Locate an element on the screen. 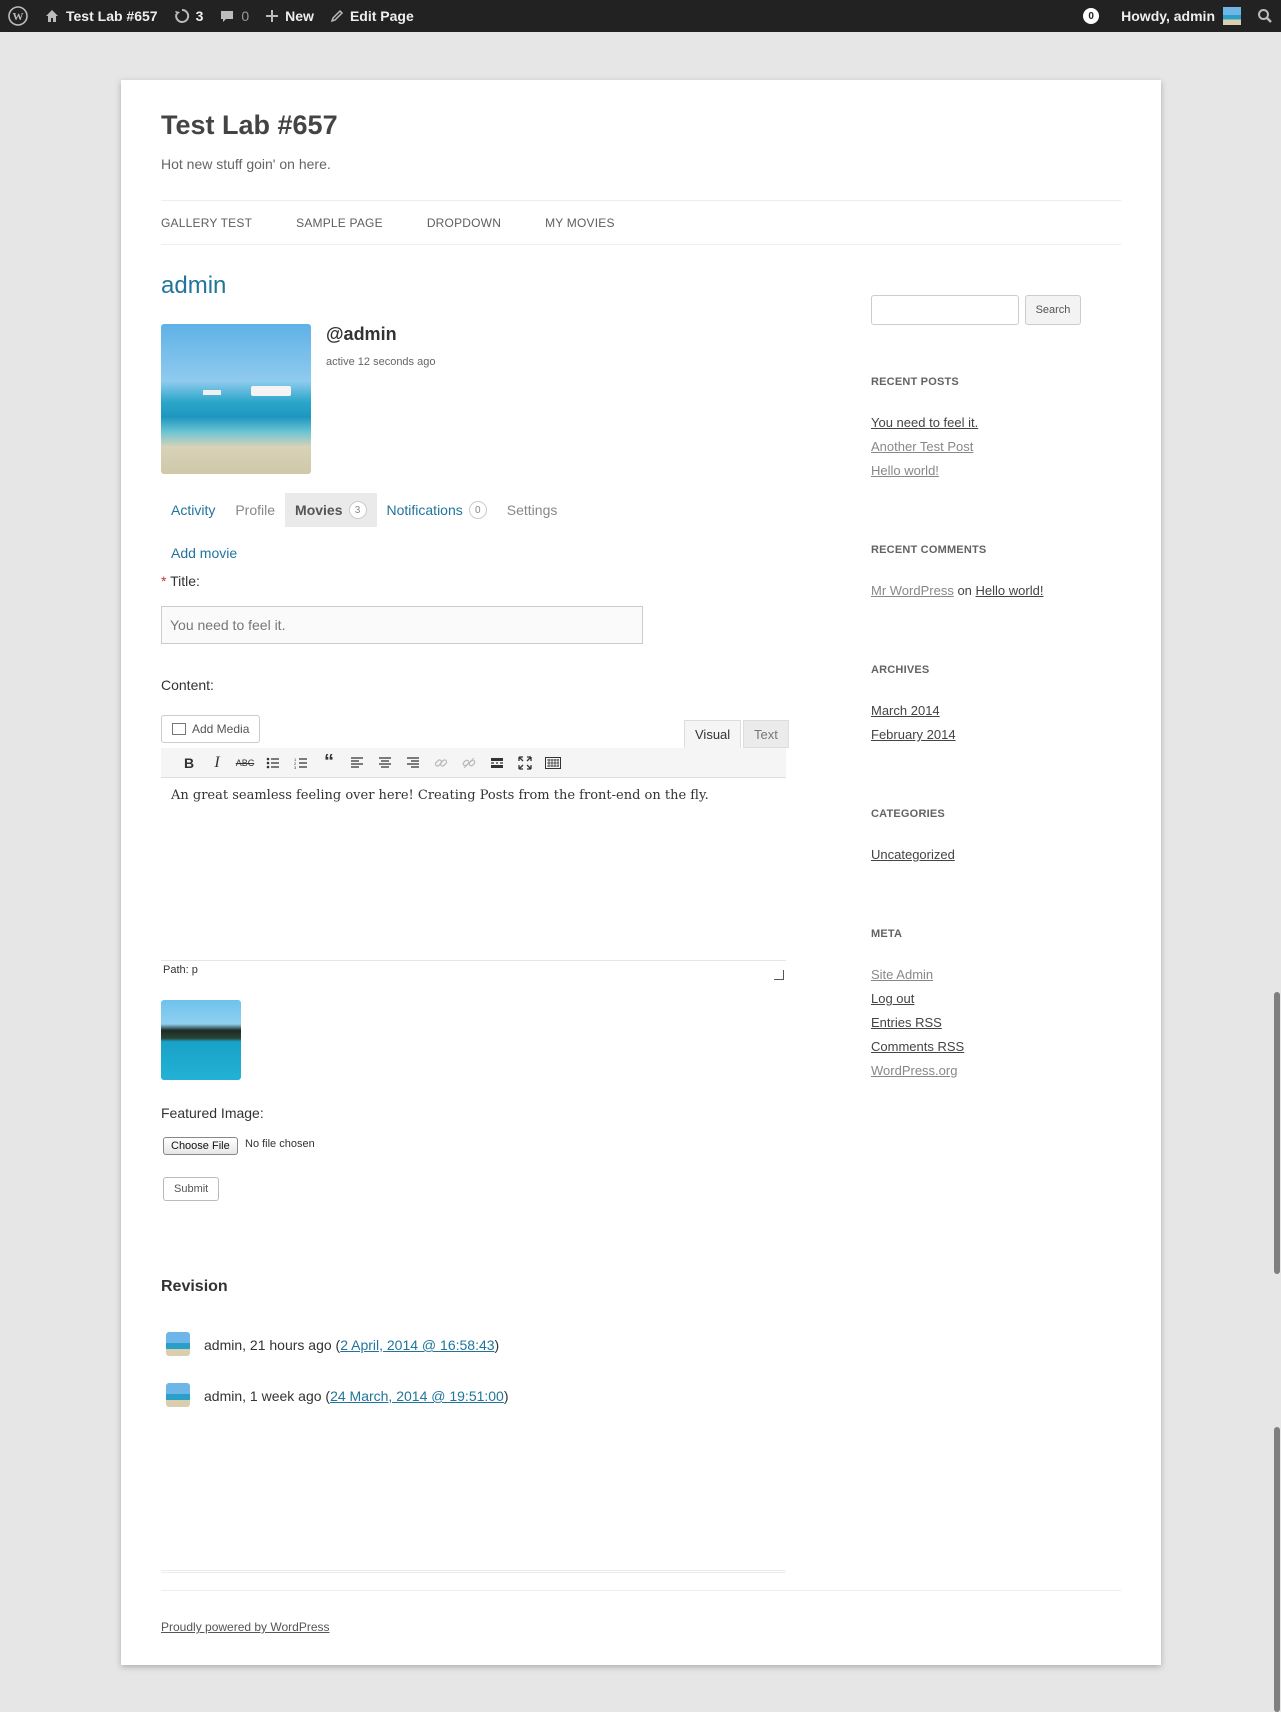 The width and height of the screenshot is (1281, 1712). admin-bar-site: Test Lab #657 is located at coordinates (101, 16).